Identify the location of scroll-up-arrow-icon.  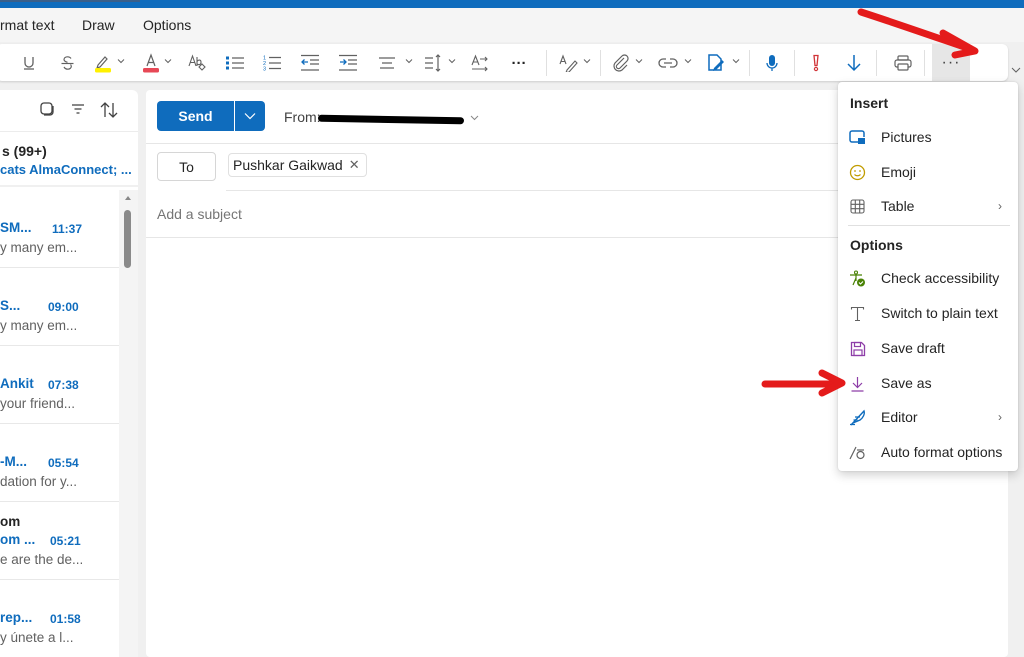
(128, 198).